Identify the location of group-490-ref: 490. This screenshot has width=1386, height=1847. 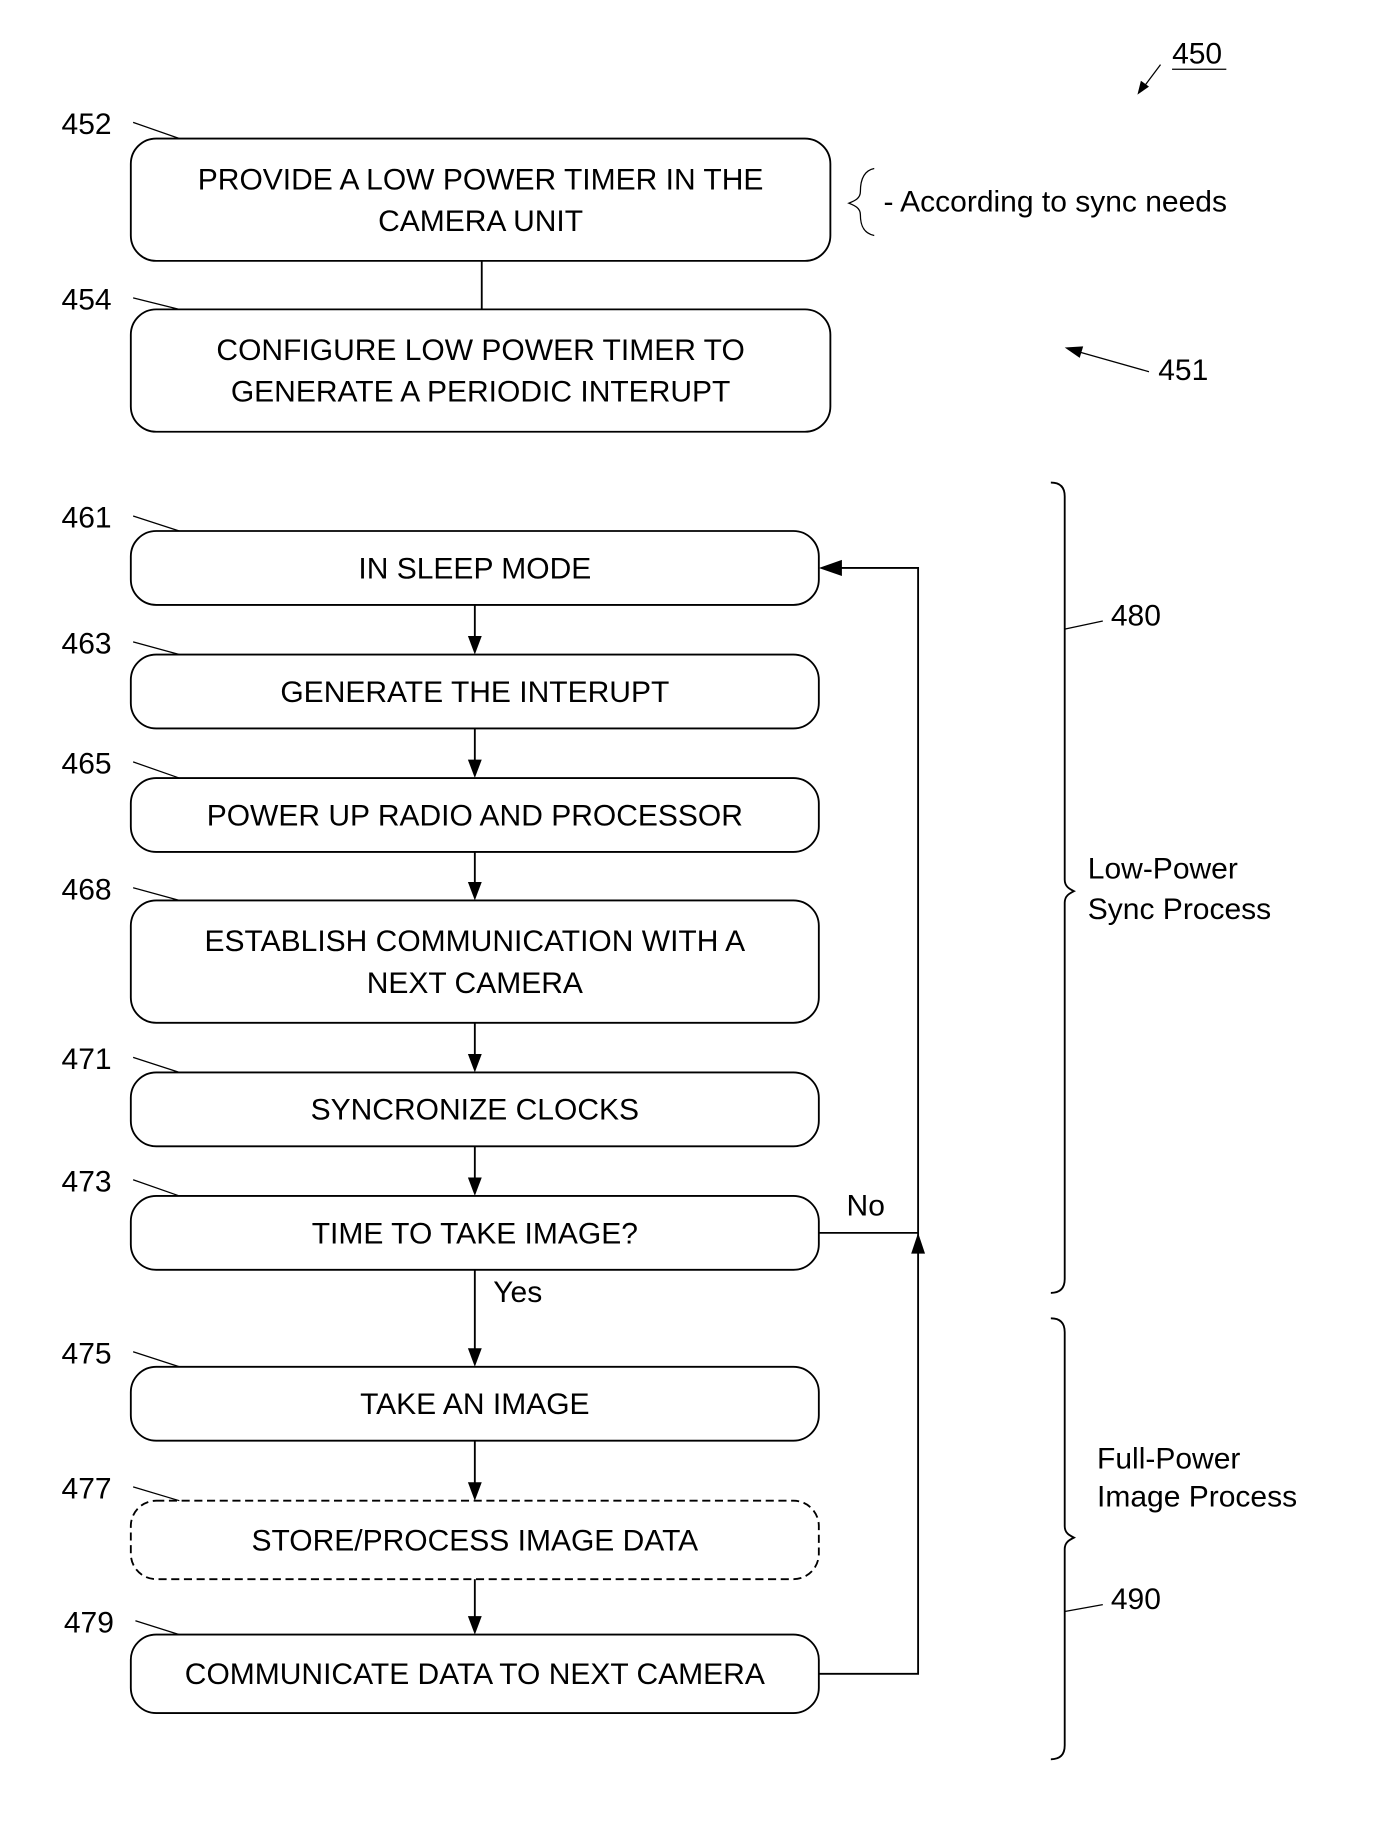
(1136, 1599).